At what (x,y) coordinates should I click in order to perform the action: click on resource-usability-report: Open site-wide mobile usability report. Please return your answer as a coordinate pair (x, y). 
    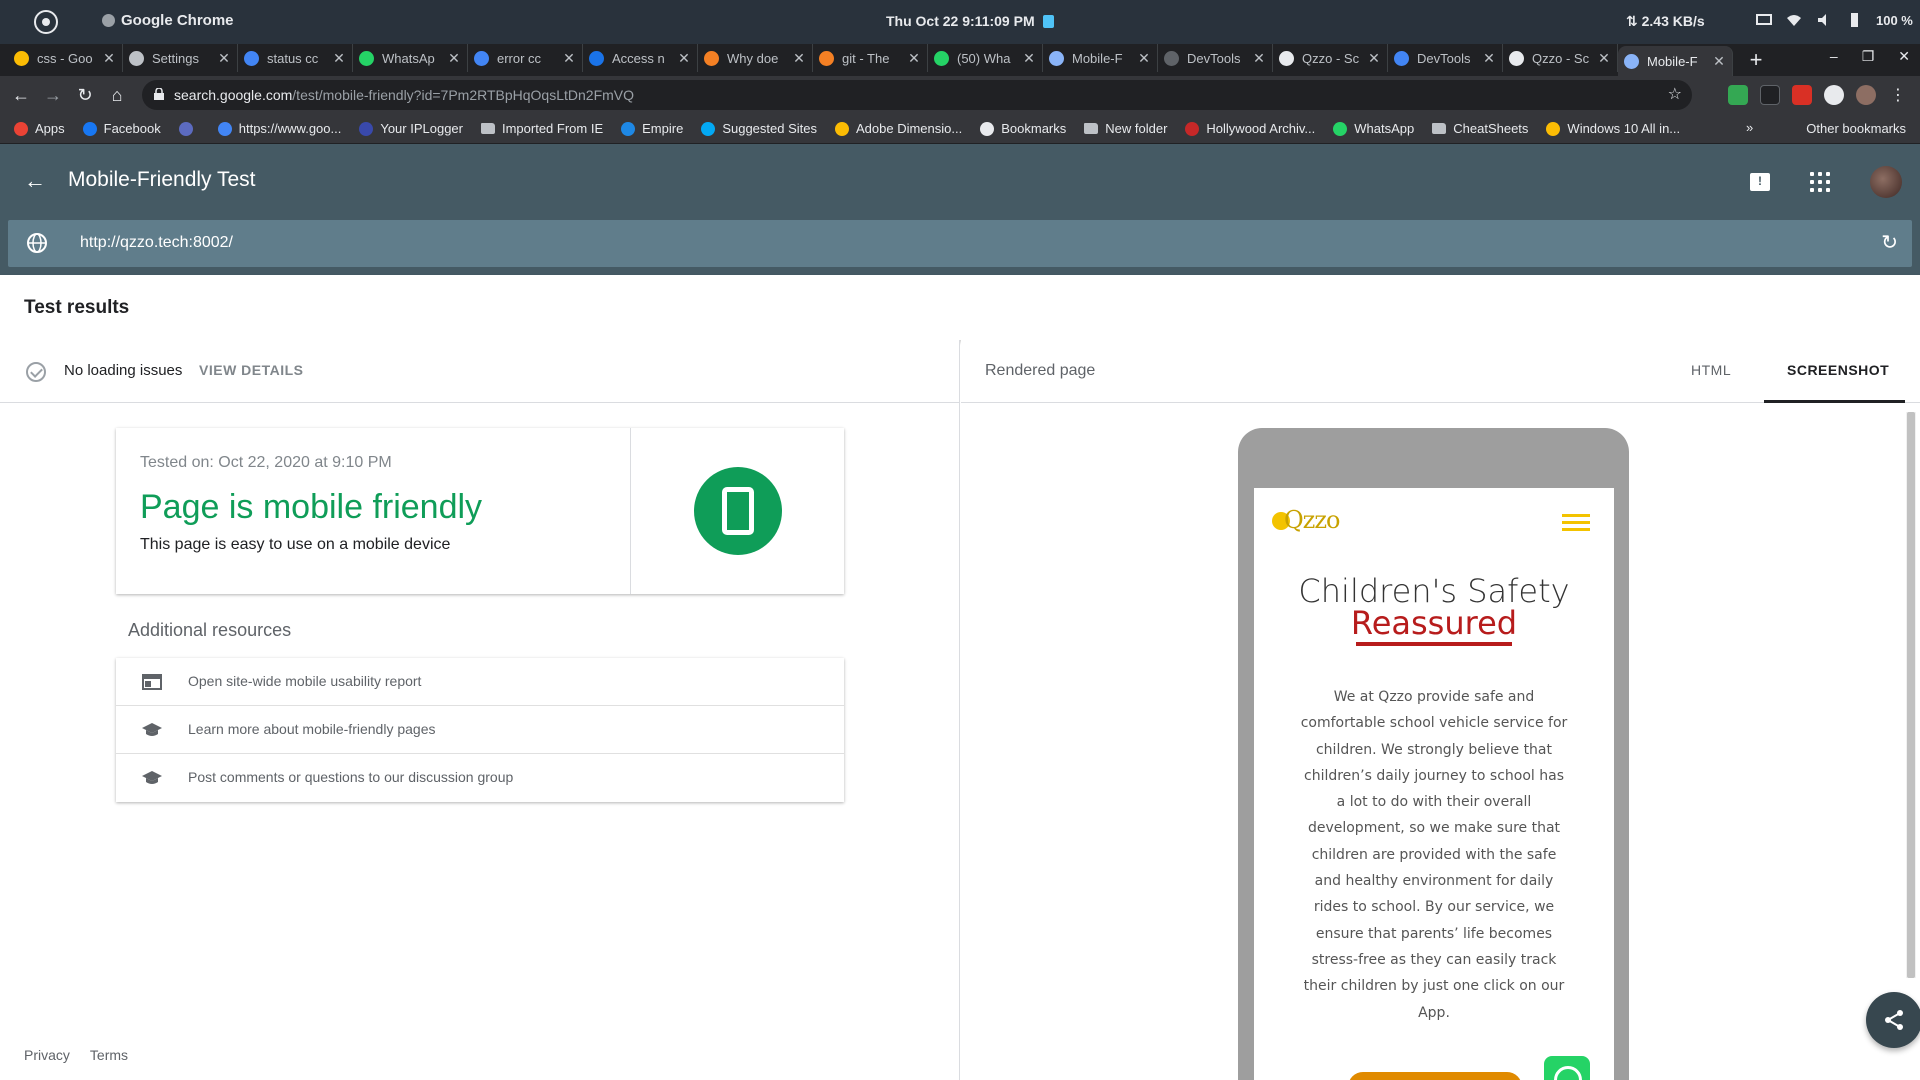
    Looking at the image, I should click on (480, 682).